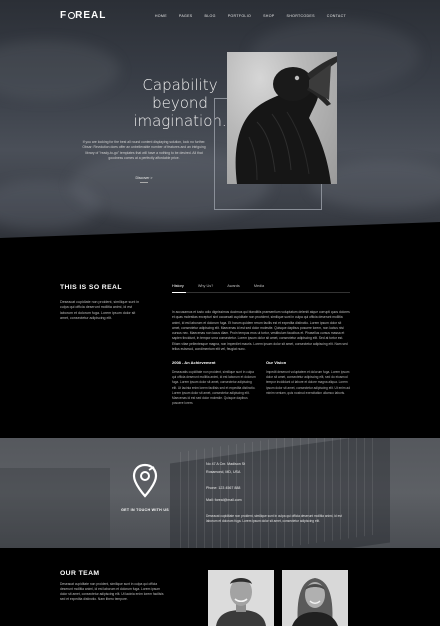 The height and width of the screenshot is (626, 440). Describe the element at coordinates (256, 500) in the screenshot. I see `email-link: Mail: foreal@mail.com` at that location.